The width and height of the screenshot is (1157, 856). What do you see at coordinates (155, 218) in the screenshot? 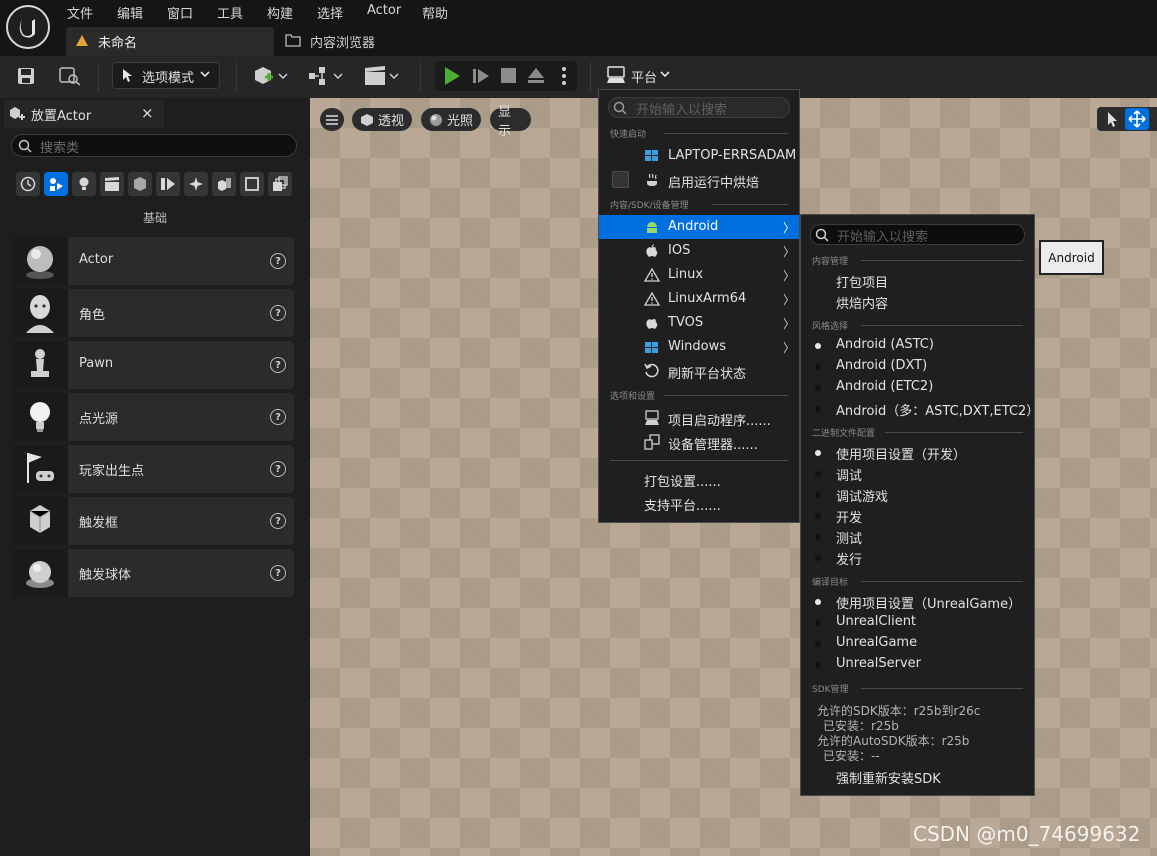
I see `category-title: 基础` at bounding box center [155, 218].